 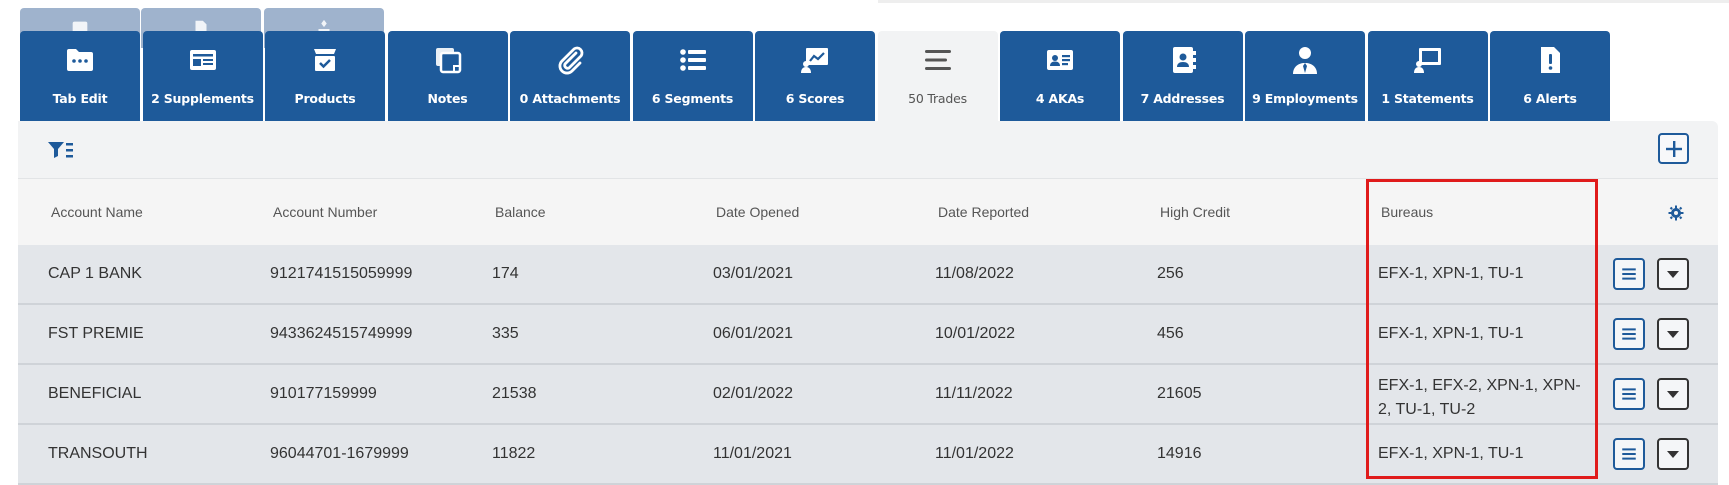 What do you see at coordinates (505, 273) in the screenshot?
I see `cell-balance: 174` at bounding box center [505, 273].